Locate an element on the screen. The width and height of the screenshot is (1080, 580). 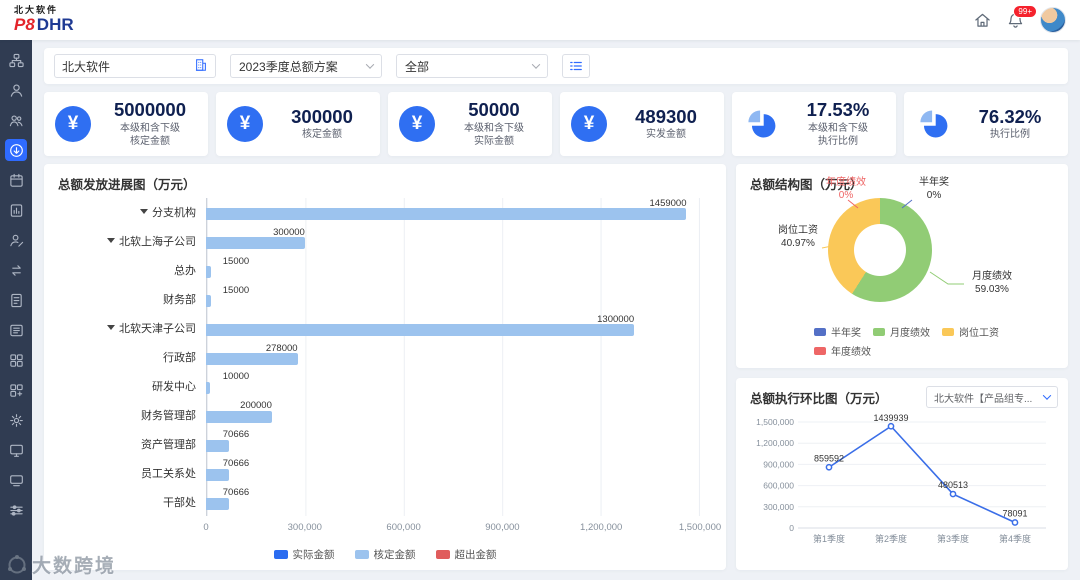
legend-swatch is located at coordinates (361, 554).